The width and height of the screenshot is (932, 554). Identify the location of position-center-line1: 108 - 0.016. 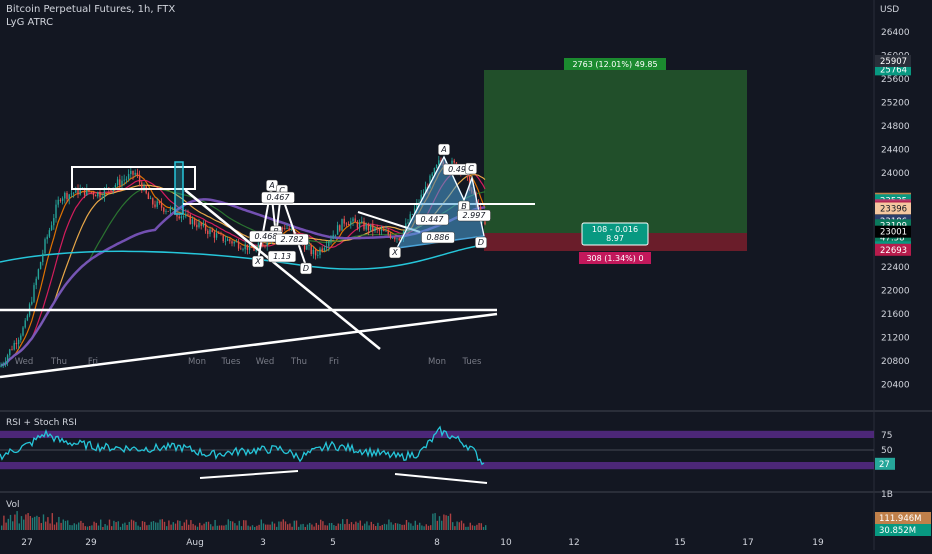
(615, 229).